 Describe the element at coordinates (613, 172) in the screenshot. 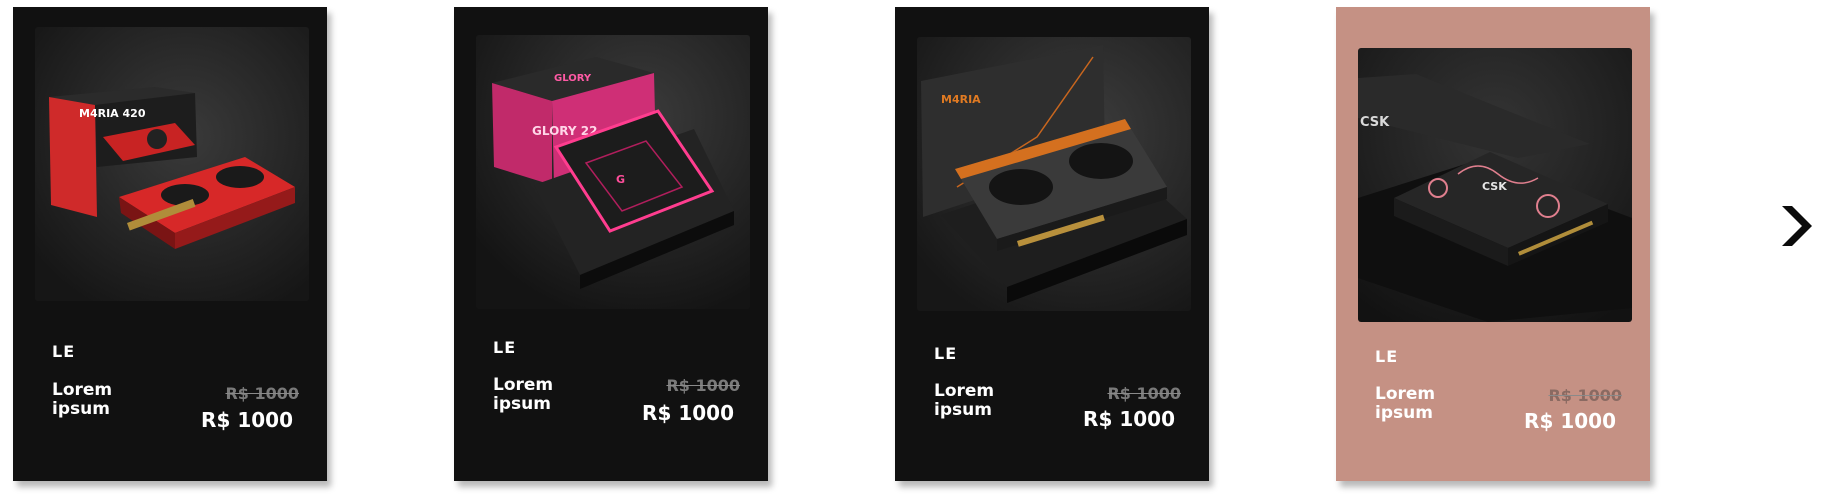

I see `product-image: GLORY GLORY 22 G` at that location.